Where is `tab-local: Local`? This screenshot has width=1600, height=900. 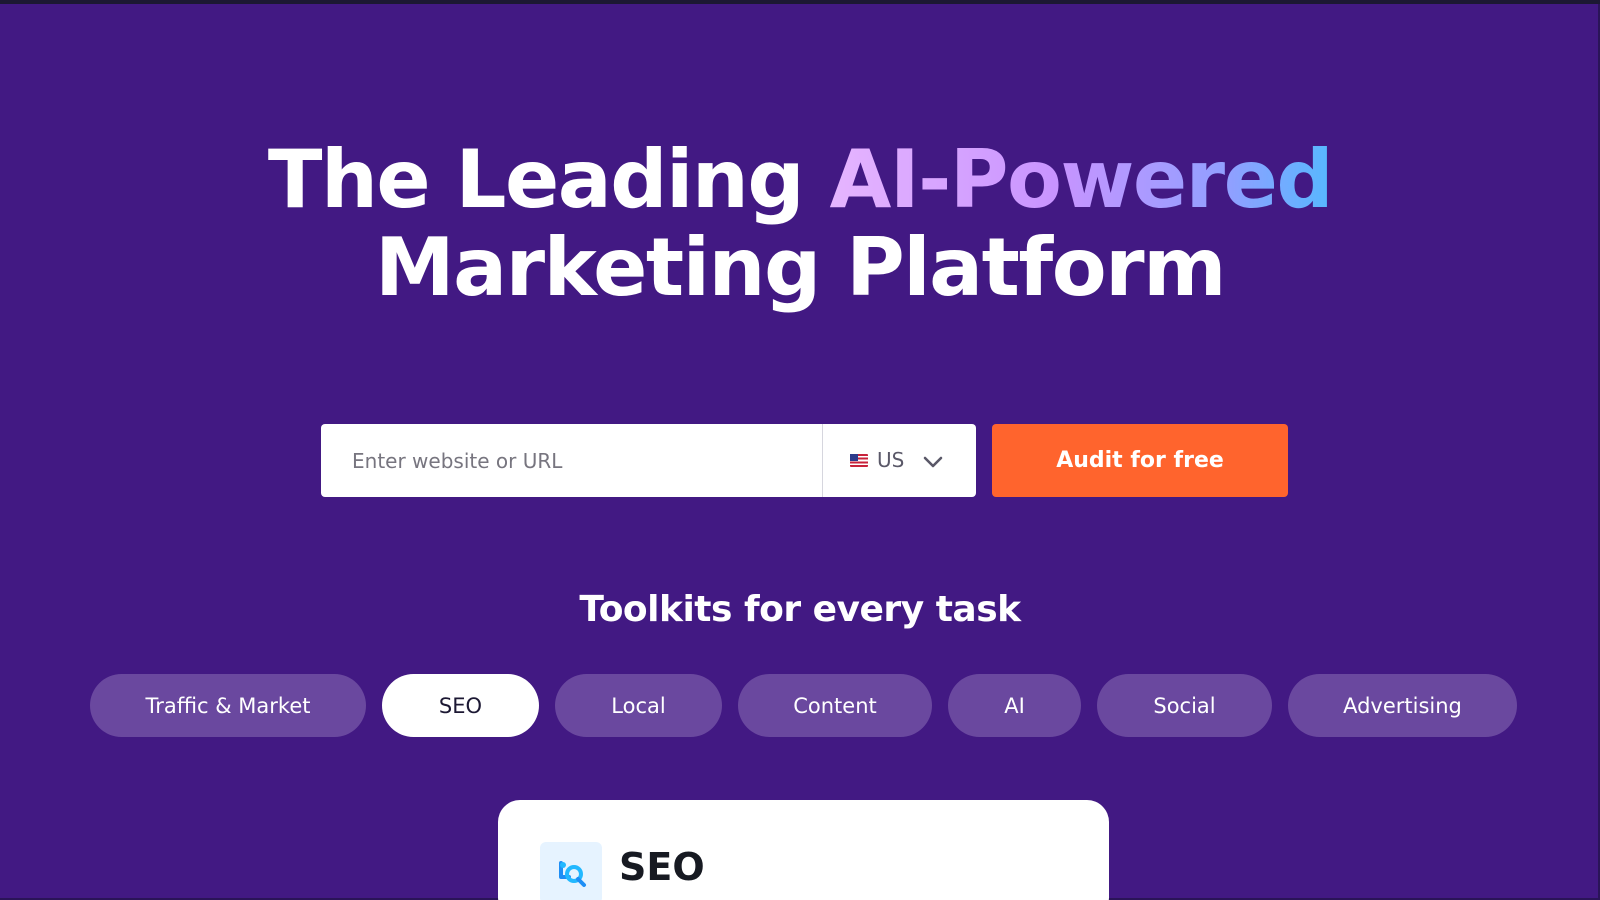 tab-local: Local is located at coordinates (638, 705).